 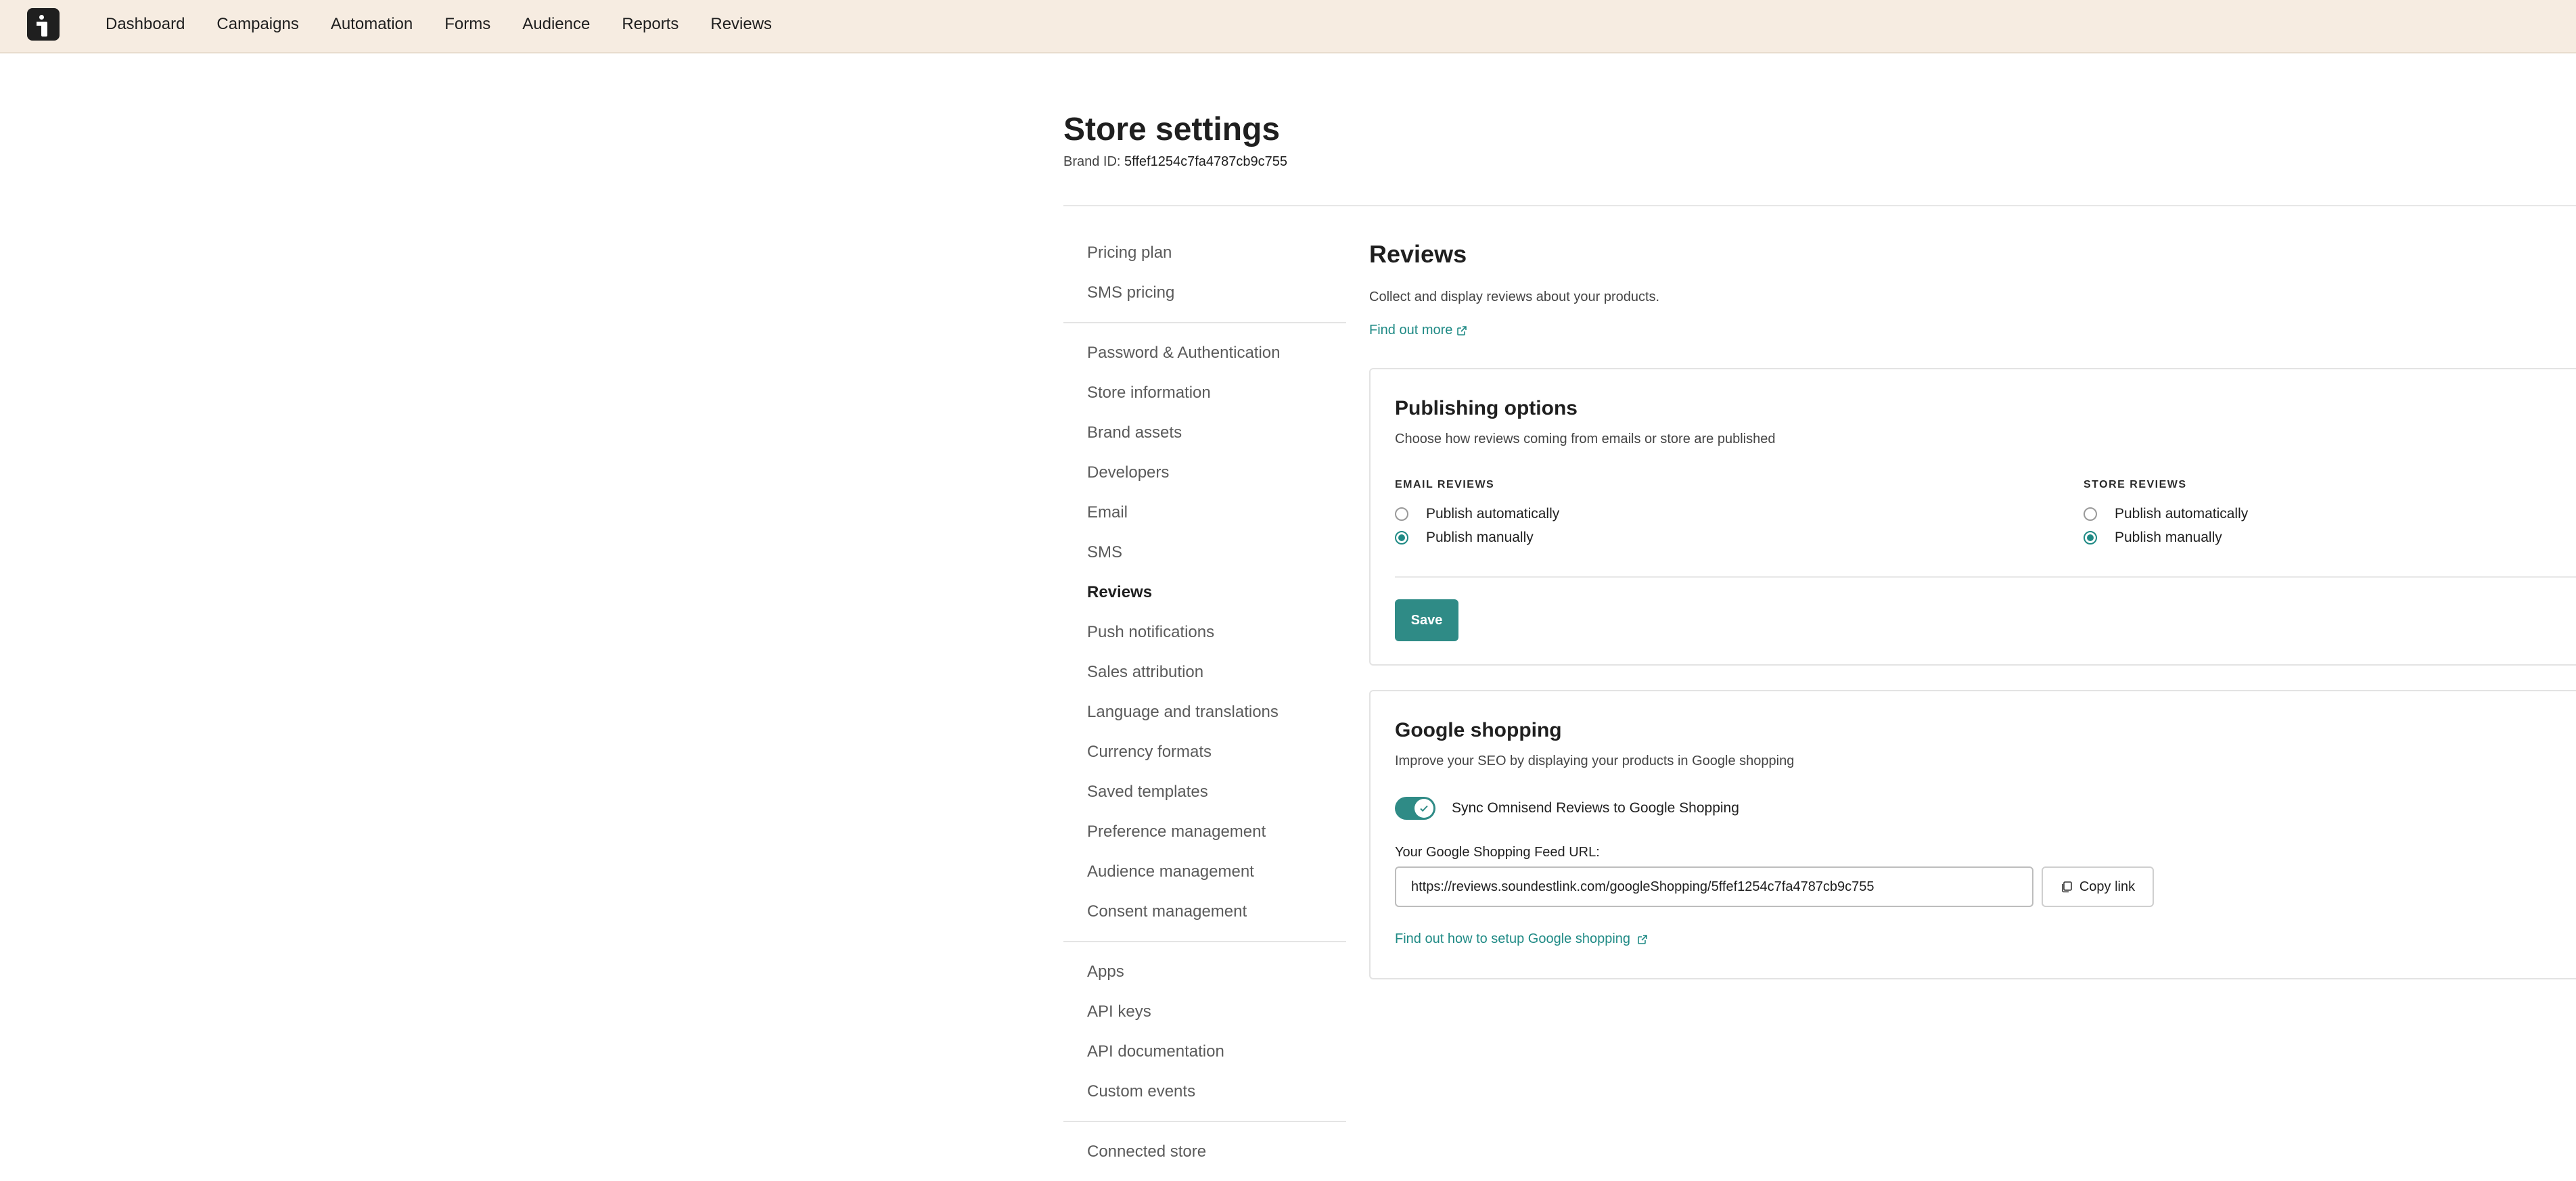 I want to click on email-publish-automatically-option: Publish automatically, so click(x=1477, y=514).